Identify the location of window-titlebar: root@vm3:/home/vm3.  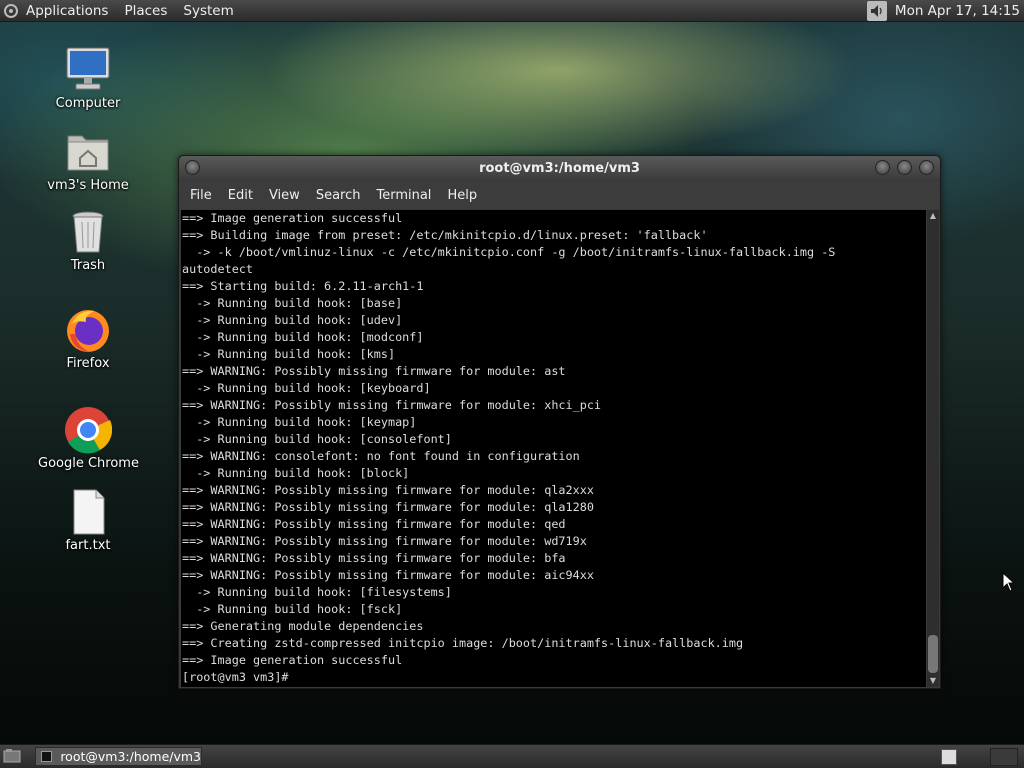
(559, 168).